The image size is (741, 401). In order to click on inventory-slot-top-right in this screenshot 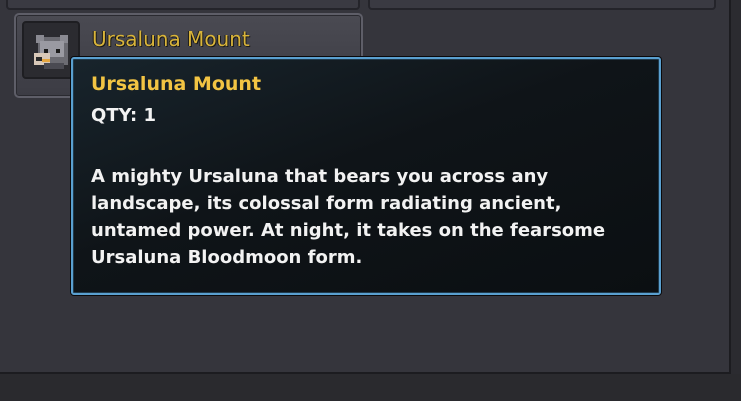, I will do `click(542, 5)`.